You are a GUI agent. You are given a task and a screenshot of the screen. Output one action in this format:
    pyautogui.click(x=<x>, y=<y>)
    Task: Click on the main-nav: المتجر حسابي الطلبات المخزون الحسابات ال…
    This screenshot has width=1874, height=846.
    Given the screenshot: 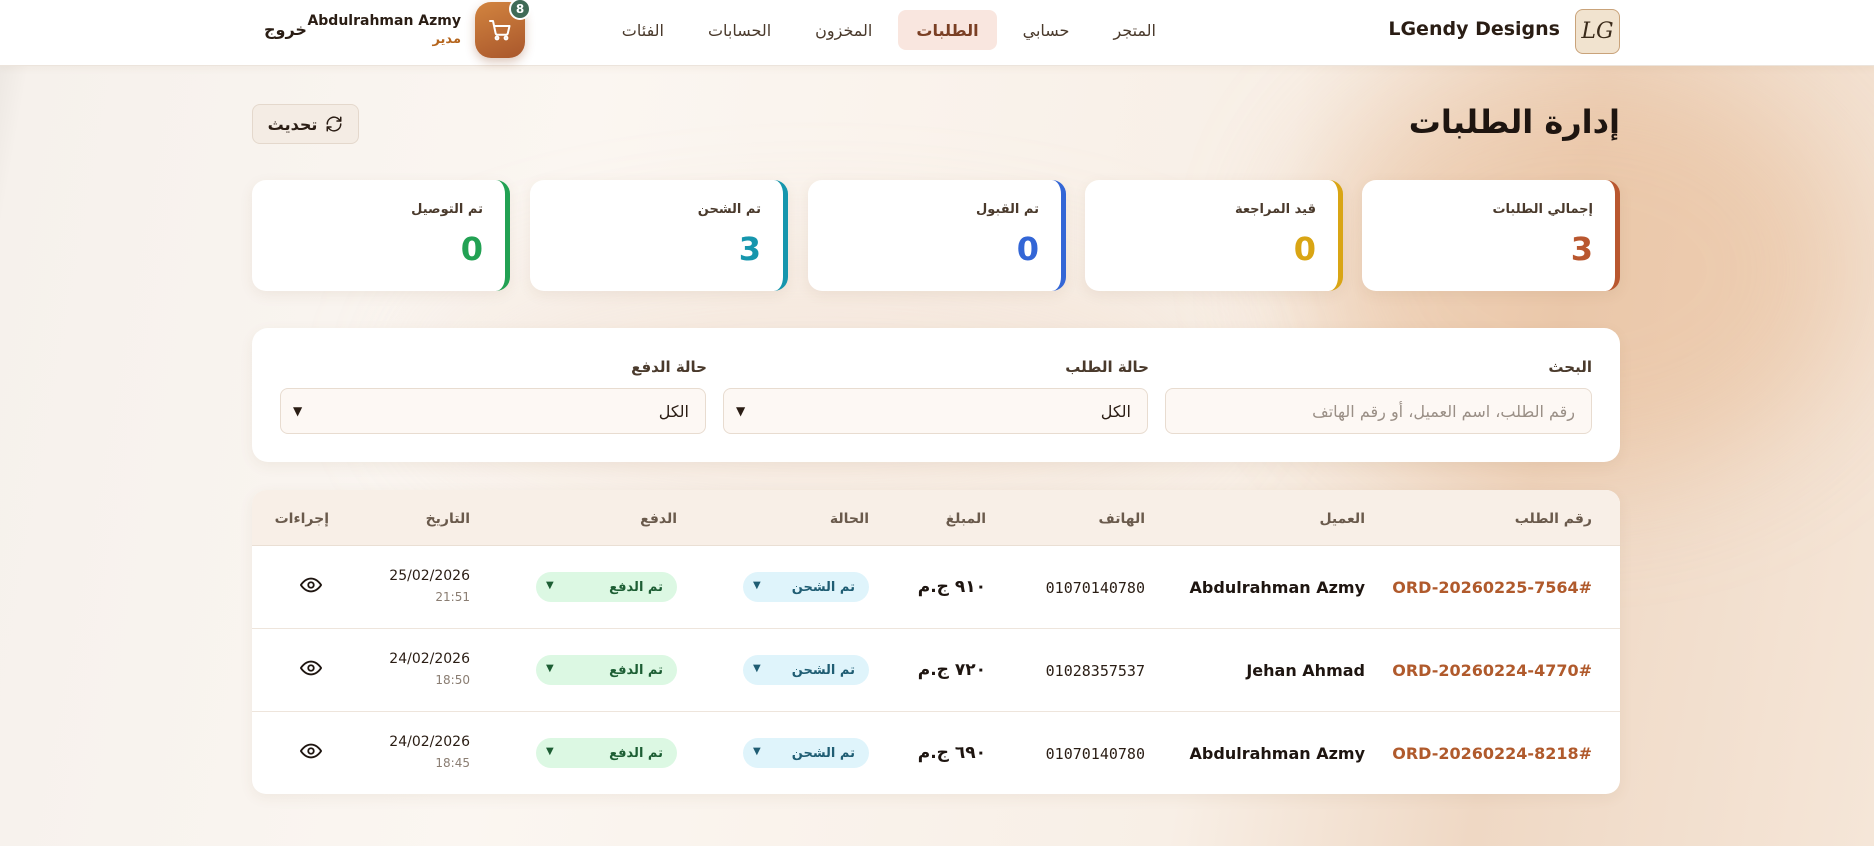 What is the action you would take?
    pyautogui.click(x=889, y=30)
    